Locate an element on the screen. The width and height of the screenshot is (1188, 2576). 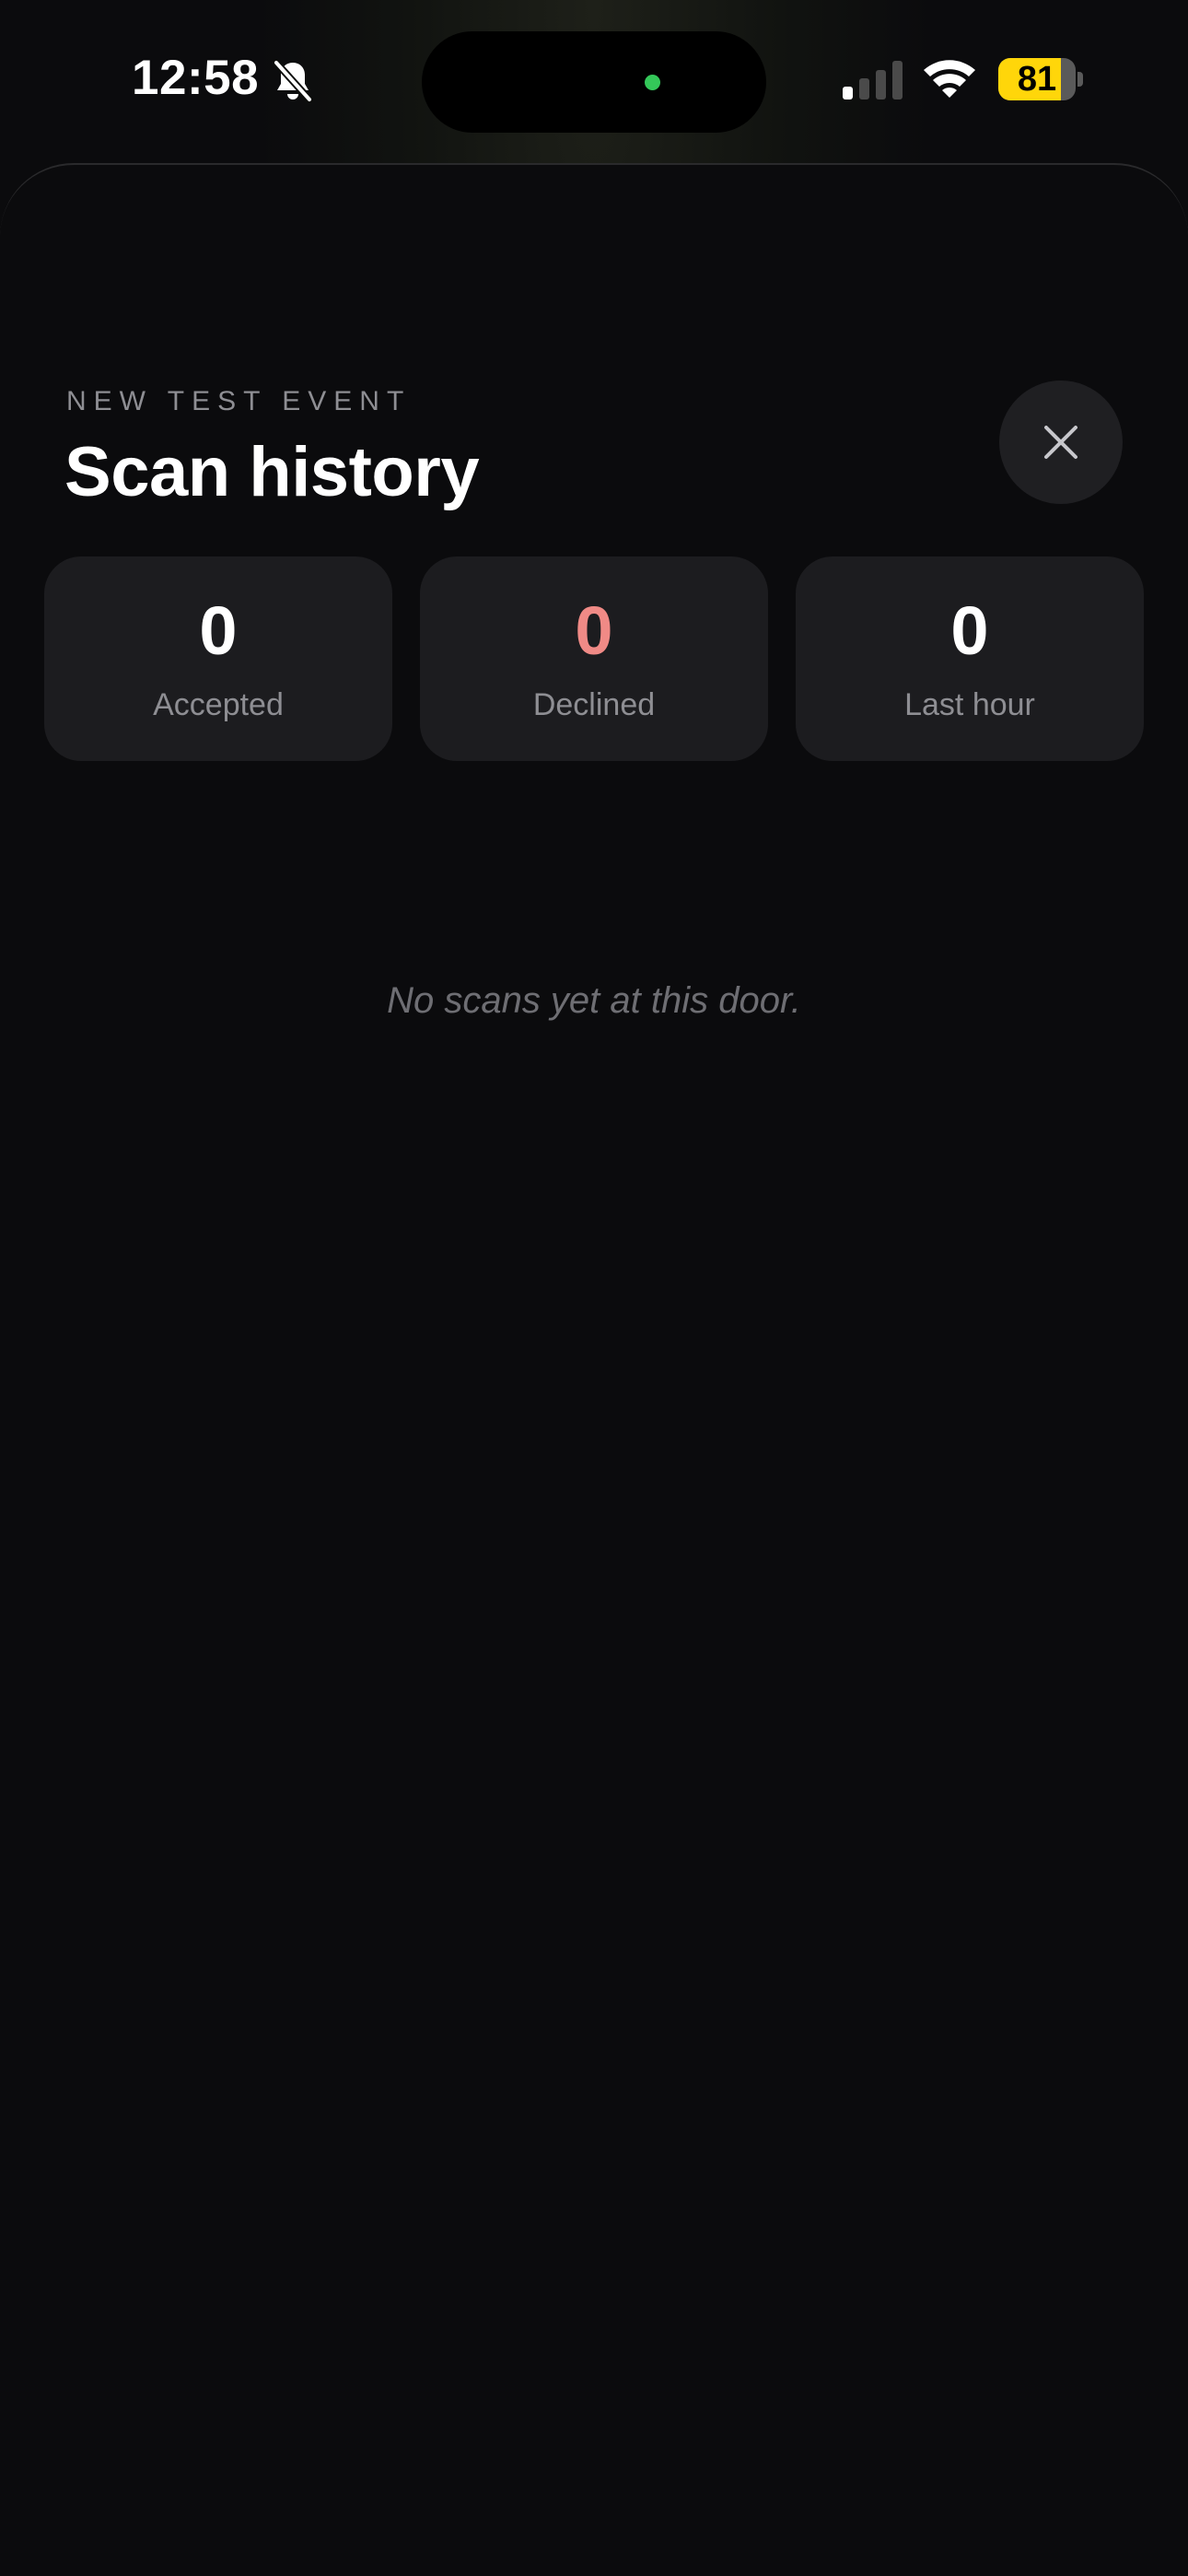
accepted-count: 0 is located at coordinates (218, 630).